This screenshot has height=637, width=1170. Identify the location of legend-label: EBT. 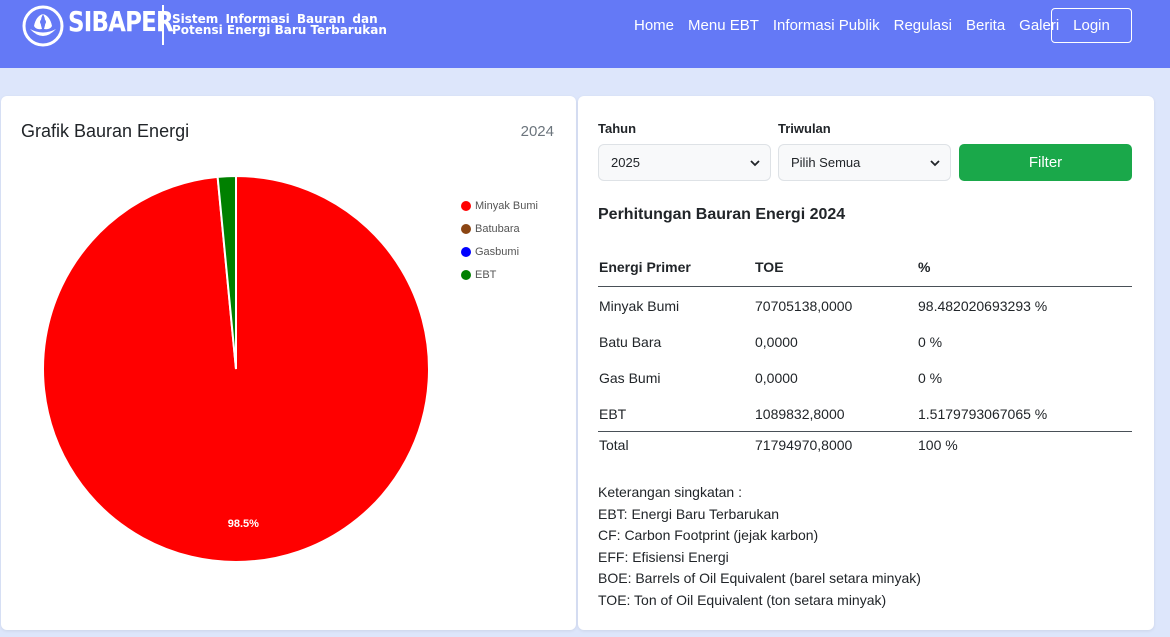
(486, 274).